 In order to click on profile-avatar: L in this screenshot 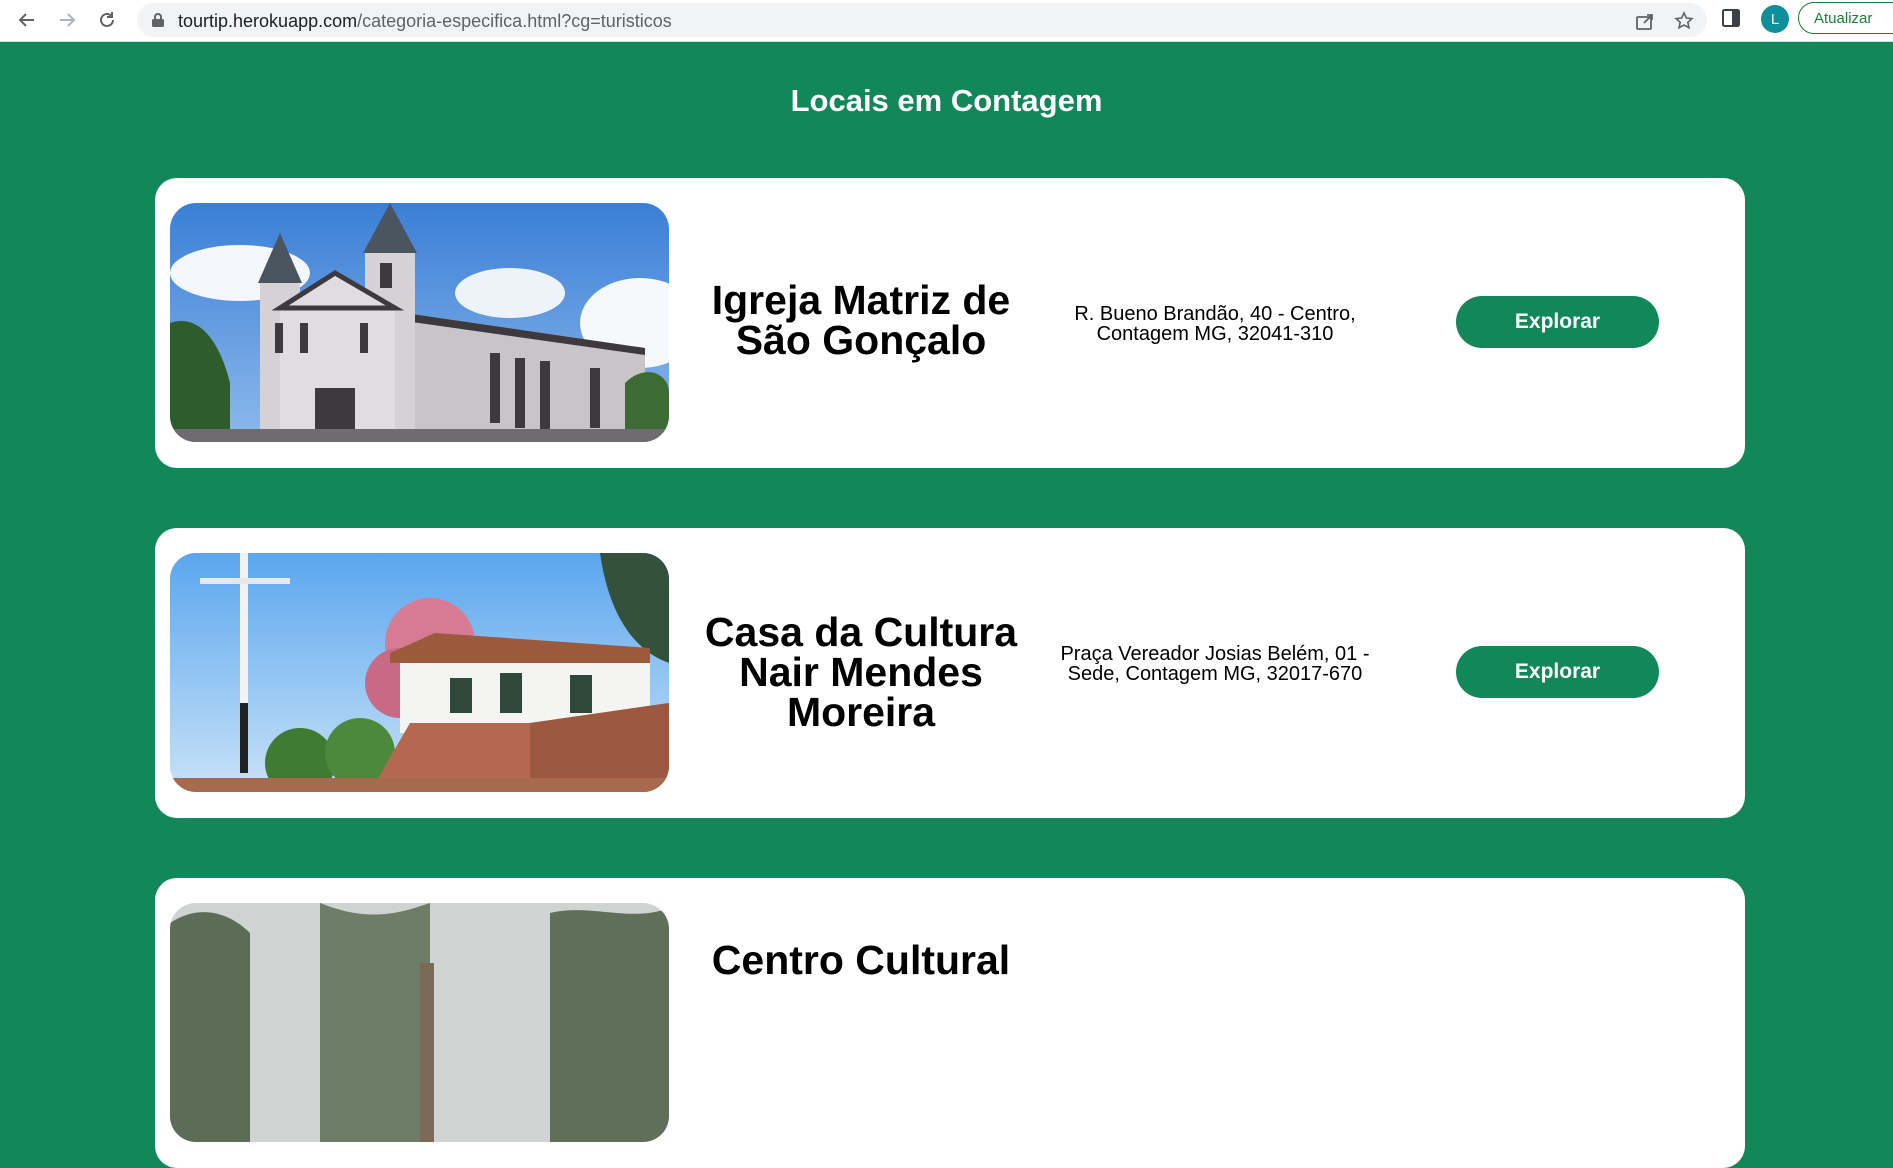, I will do `click(1775, 19)`.